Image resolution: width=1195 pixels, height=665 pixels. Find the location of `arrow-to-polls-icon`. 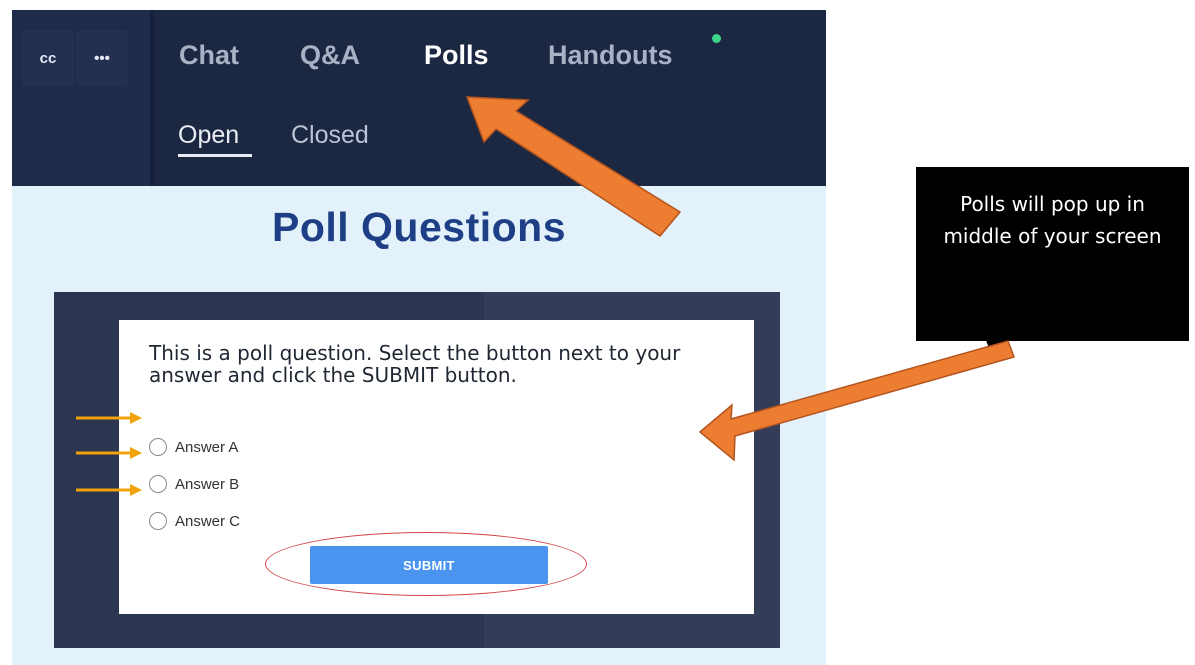

arrow-to-polls-icon is located at coordinates (573, 166).